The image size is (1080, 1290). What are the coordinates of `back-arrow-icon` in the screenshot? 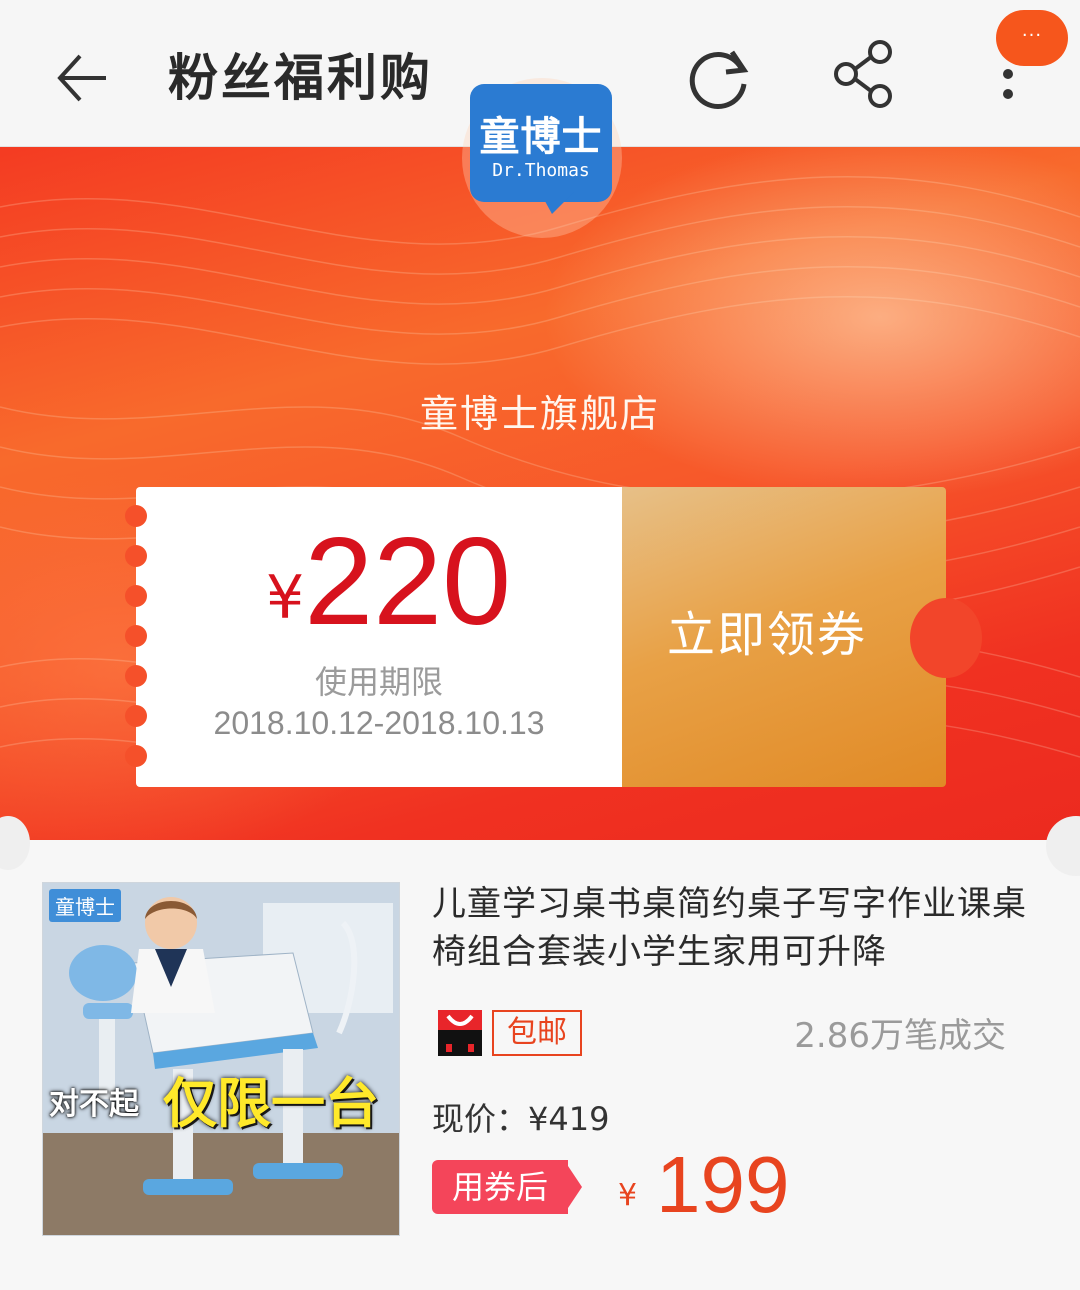 It's located at (82, 78).